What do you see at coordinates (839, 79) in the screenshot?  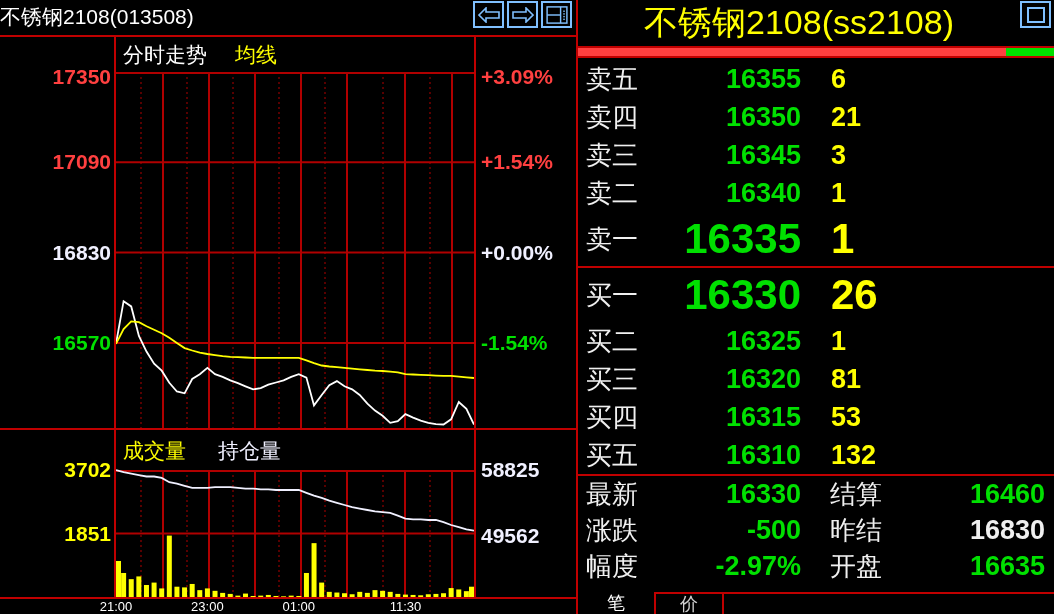 I see `ask-volume: 6` at bounding box center [839, 79].